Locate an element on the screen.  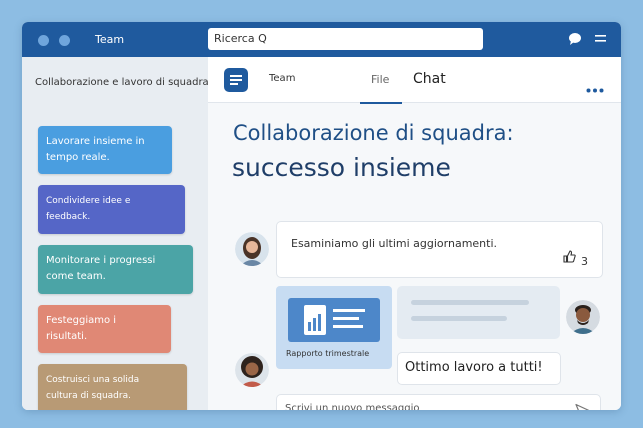
title-bar: Team Ricerca Q is located at coordinates (321, 39).